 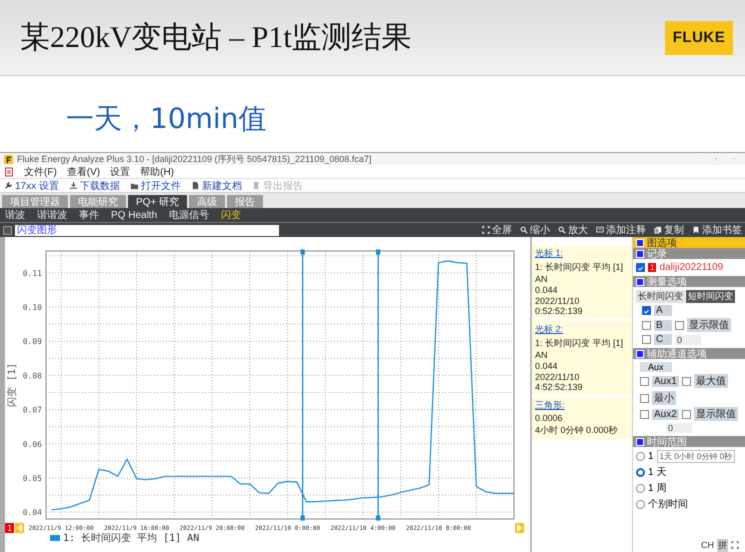 I want to click on subtab: 谐波, so click(x=15, y=215).